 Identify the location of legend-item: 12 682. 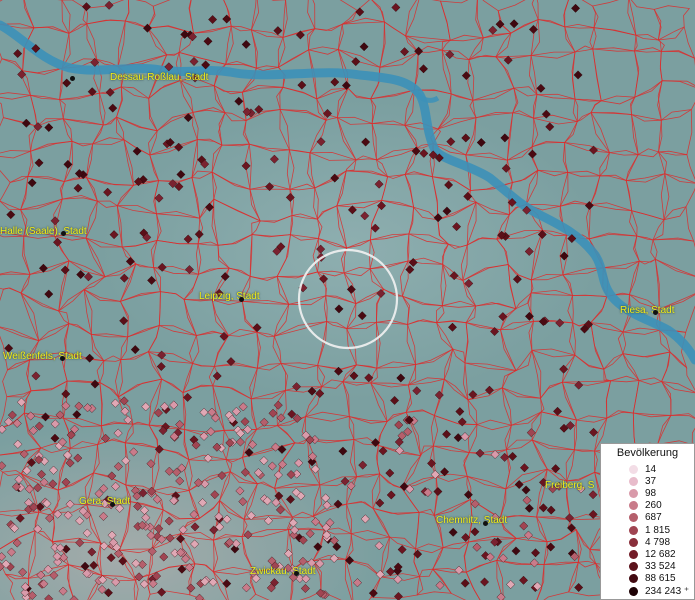
(638, 554).